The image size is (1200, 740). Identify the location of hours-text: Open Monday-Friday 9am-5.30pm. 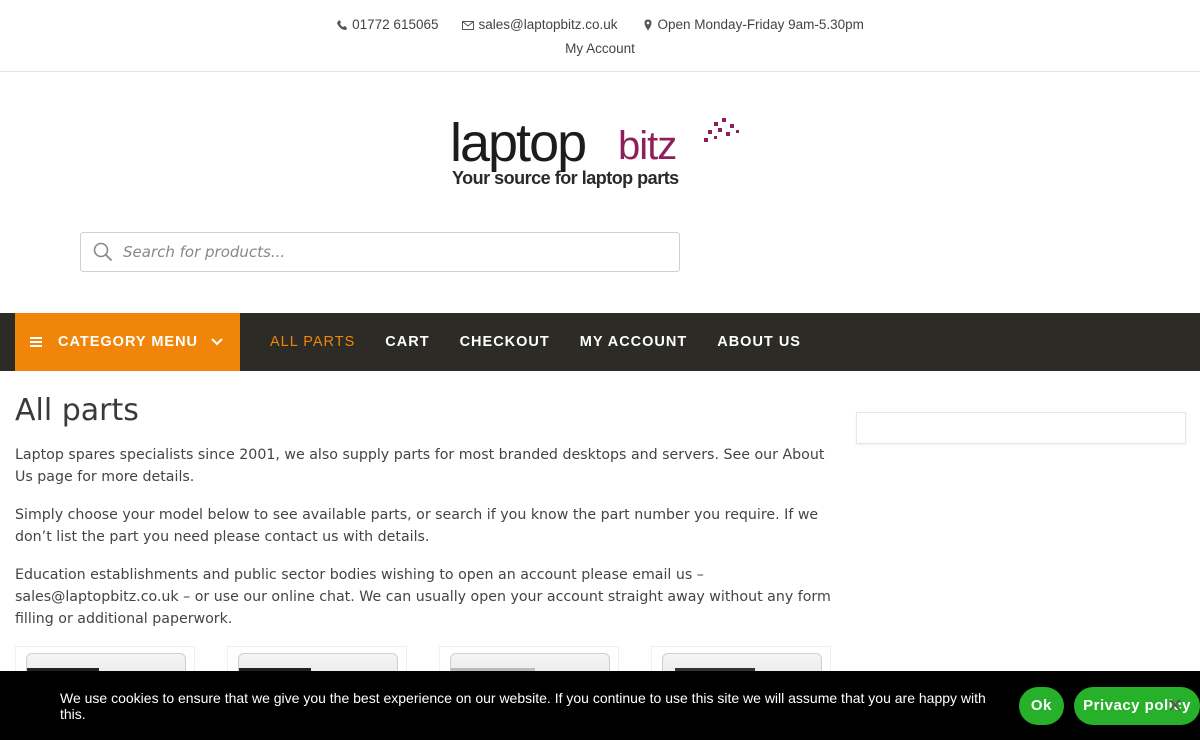
(760, 24).